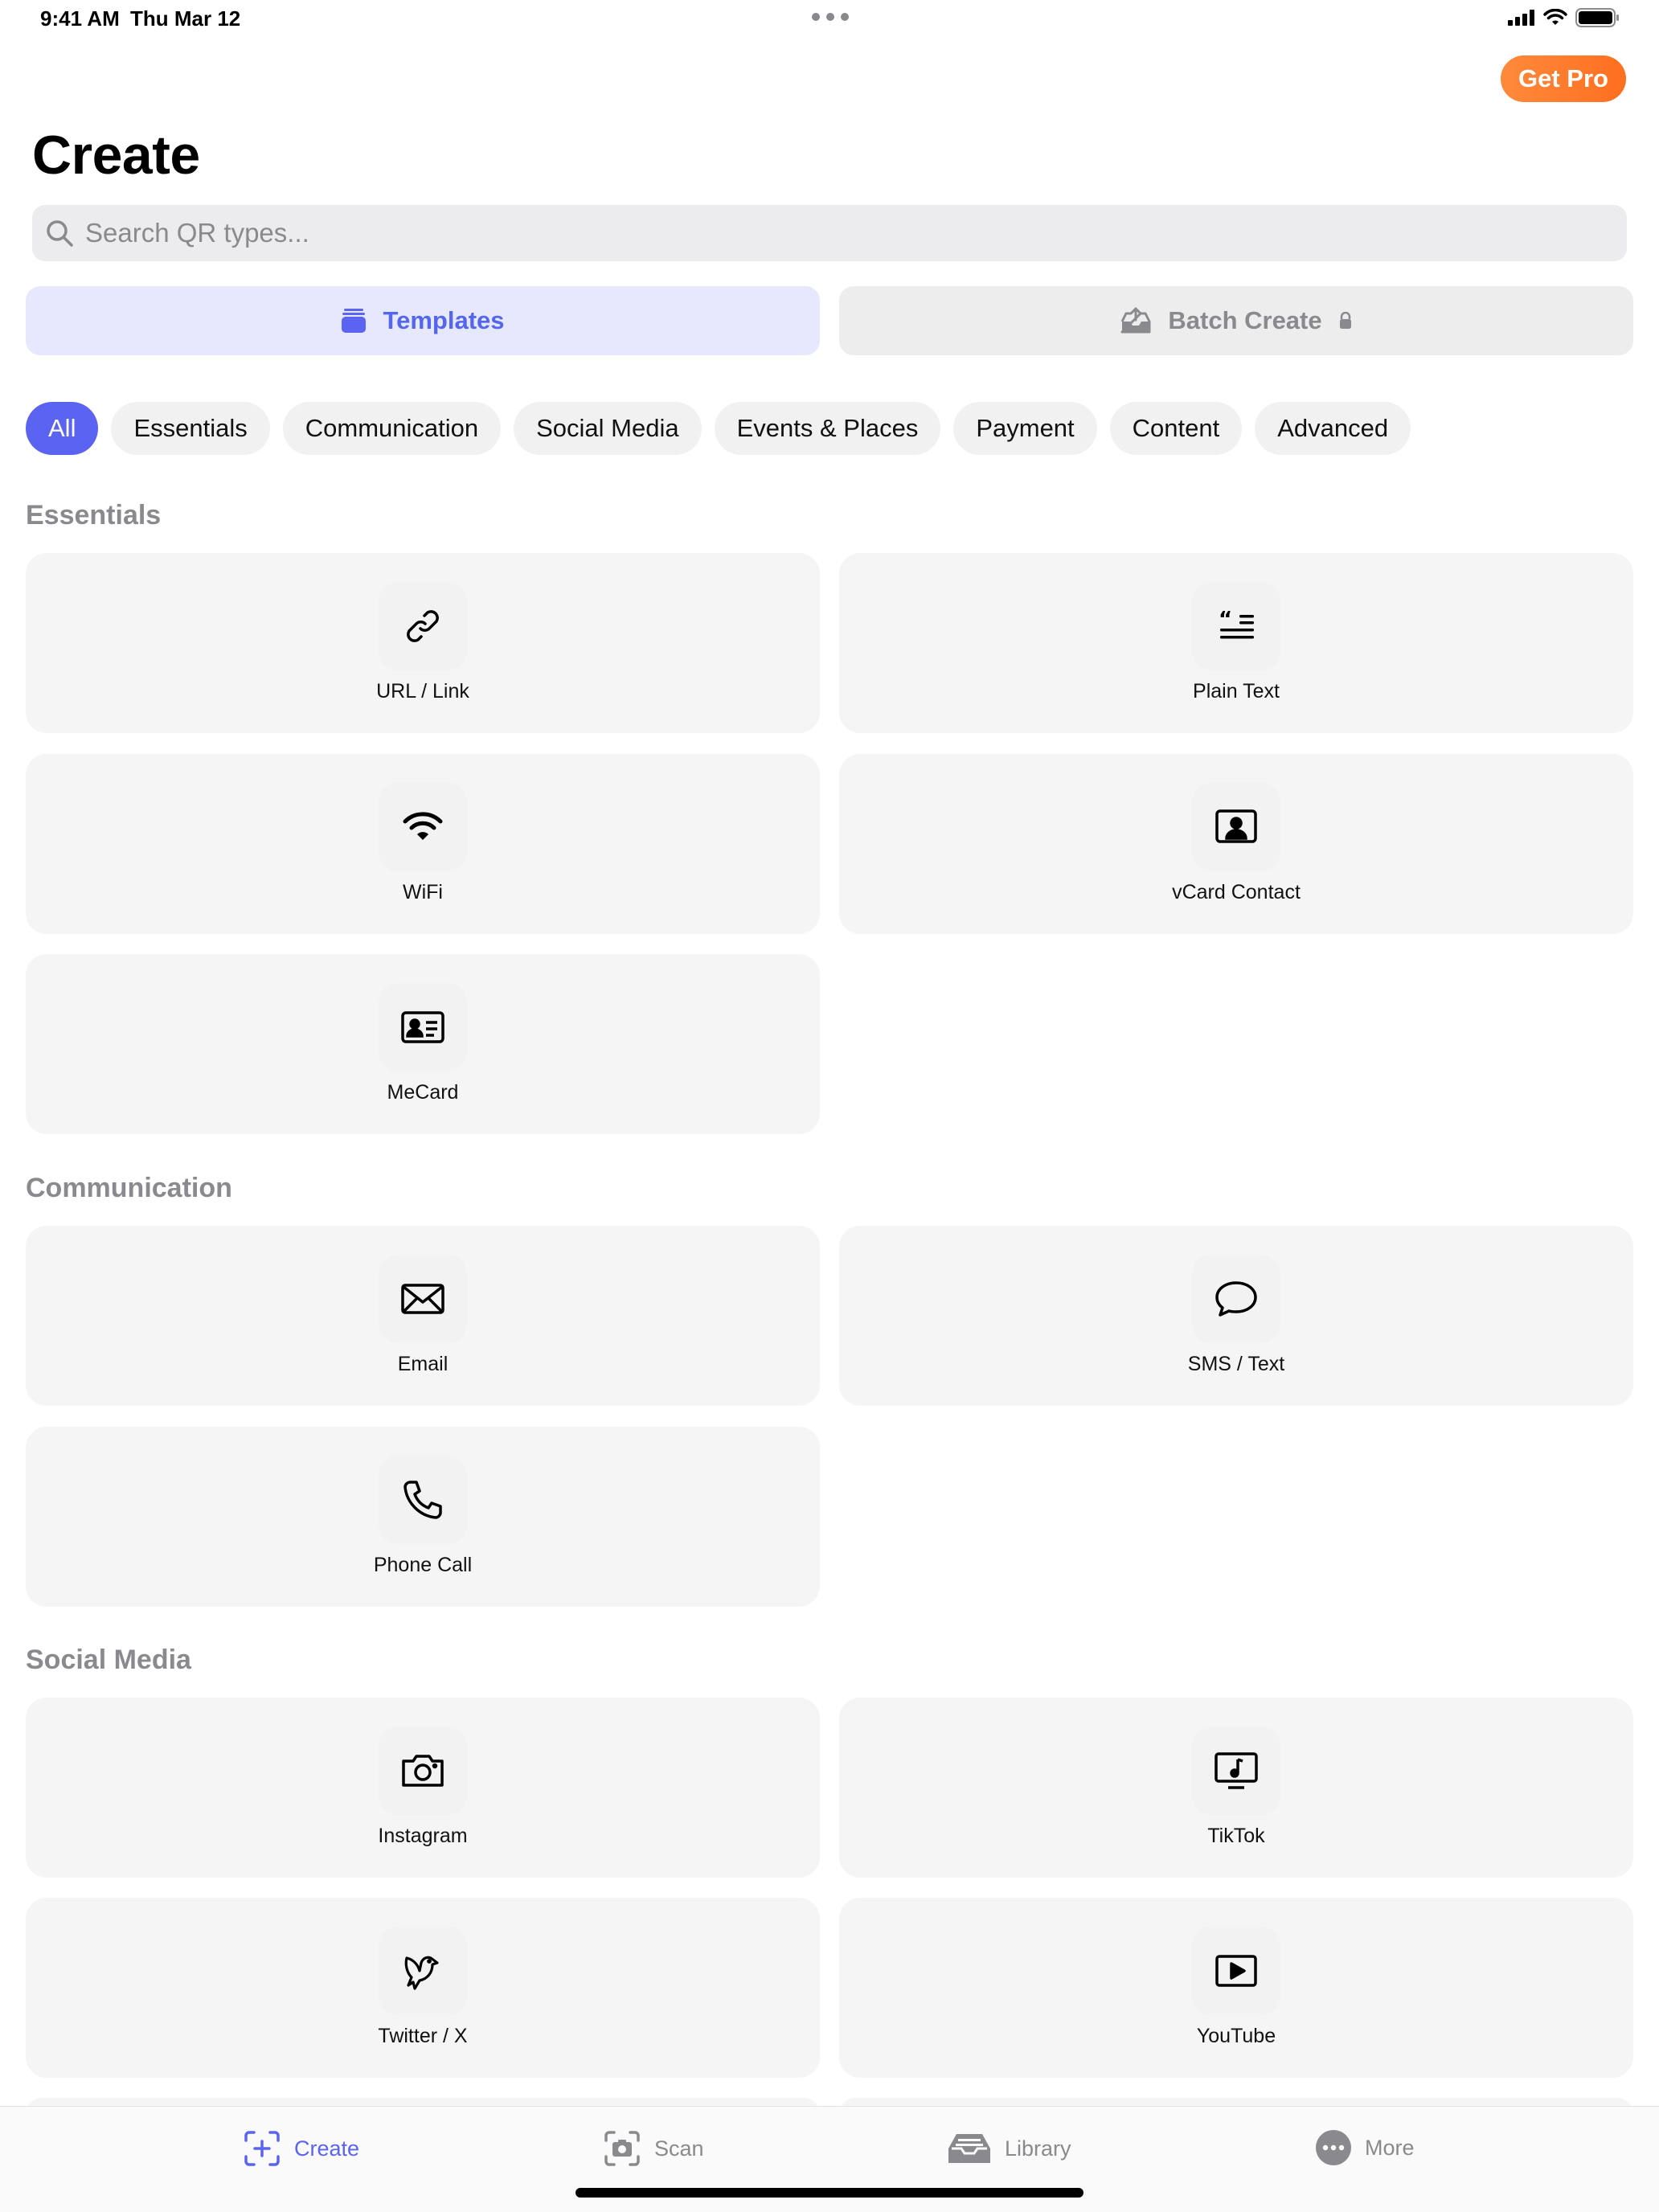 The image size is (1659, 2212). I want to click on card-label: URL / Link, so click(422, 691).